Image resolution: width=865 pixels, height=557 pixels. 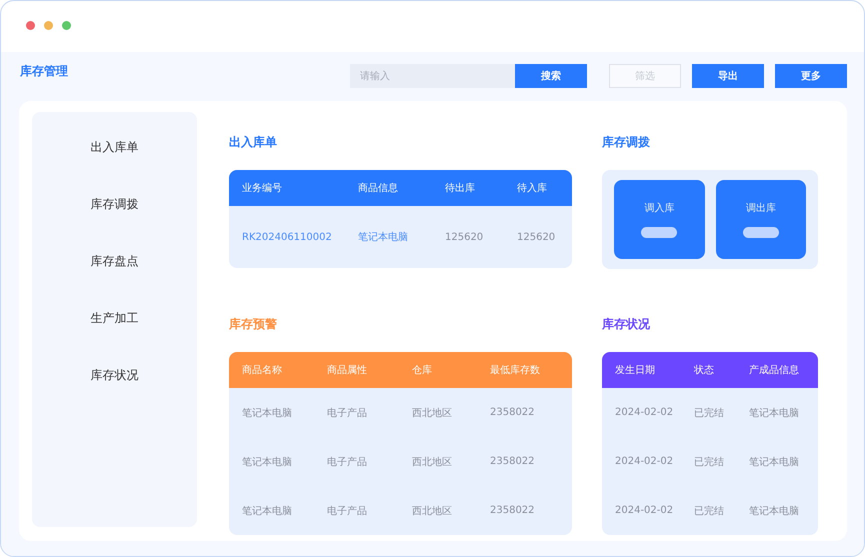 I want to click on card-label: 调出库, so click(x=761, y=208).